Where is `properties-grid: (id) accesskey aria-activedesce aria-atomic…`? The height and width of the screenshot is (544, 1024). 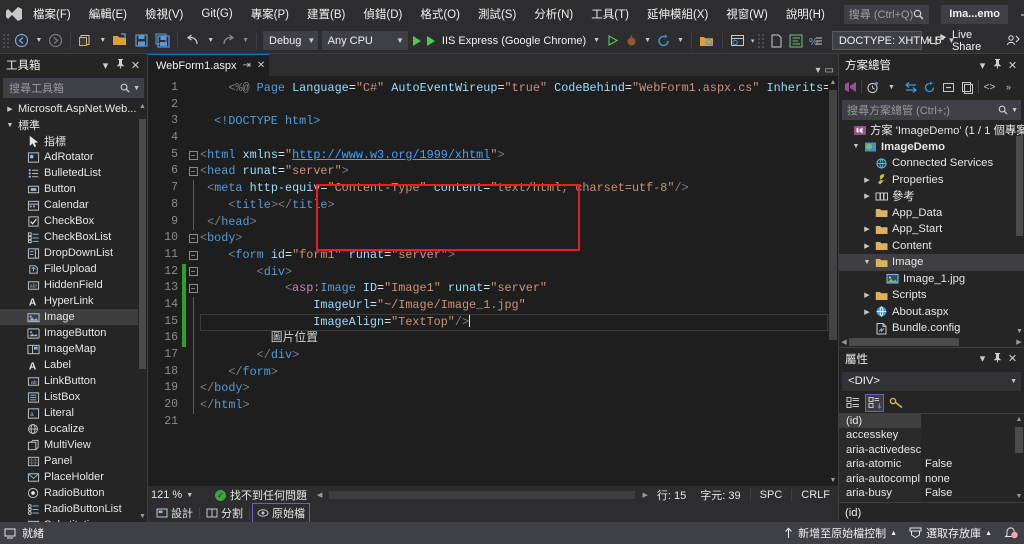
properties-grid: (id) accesskey aria-activedesce aria-atomic… is located at coordinates (931, 457).